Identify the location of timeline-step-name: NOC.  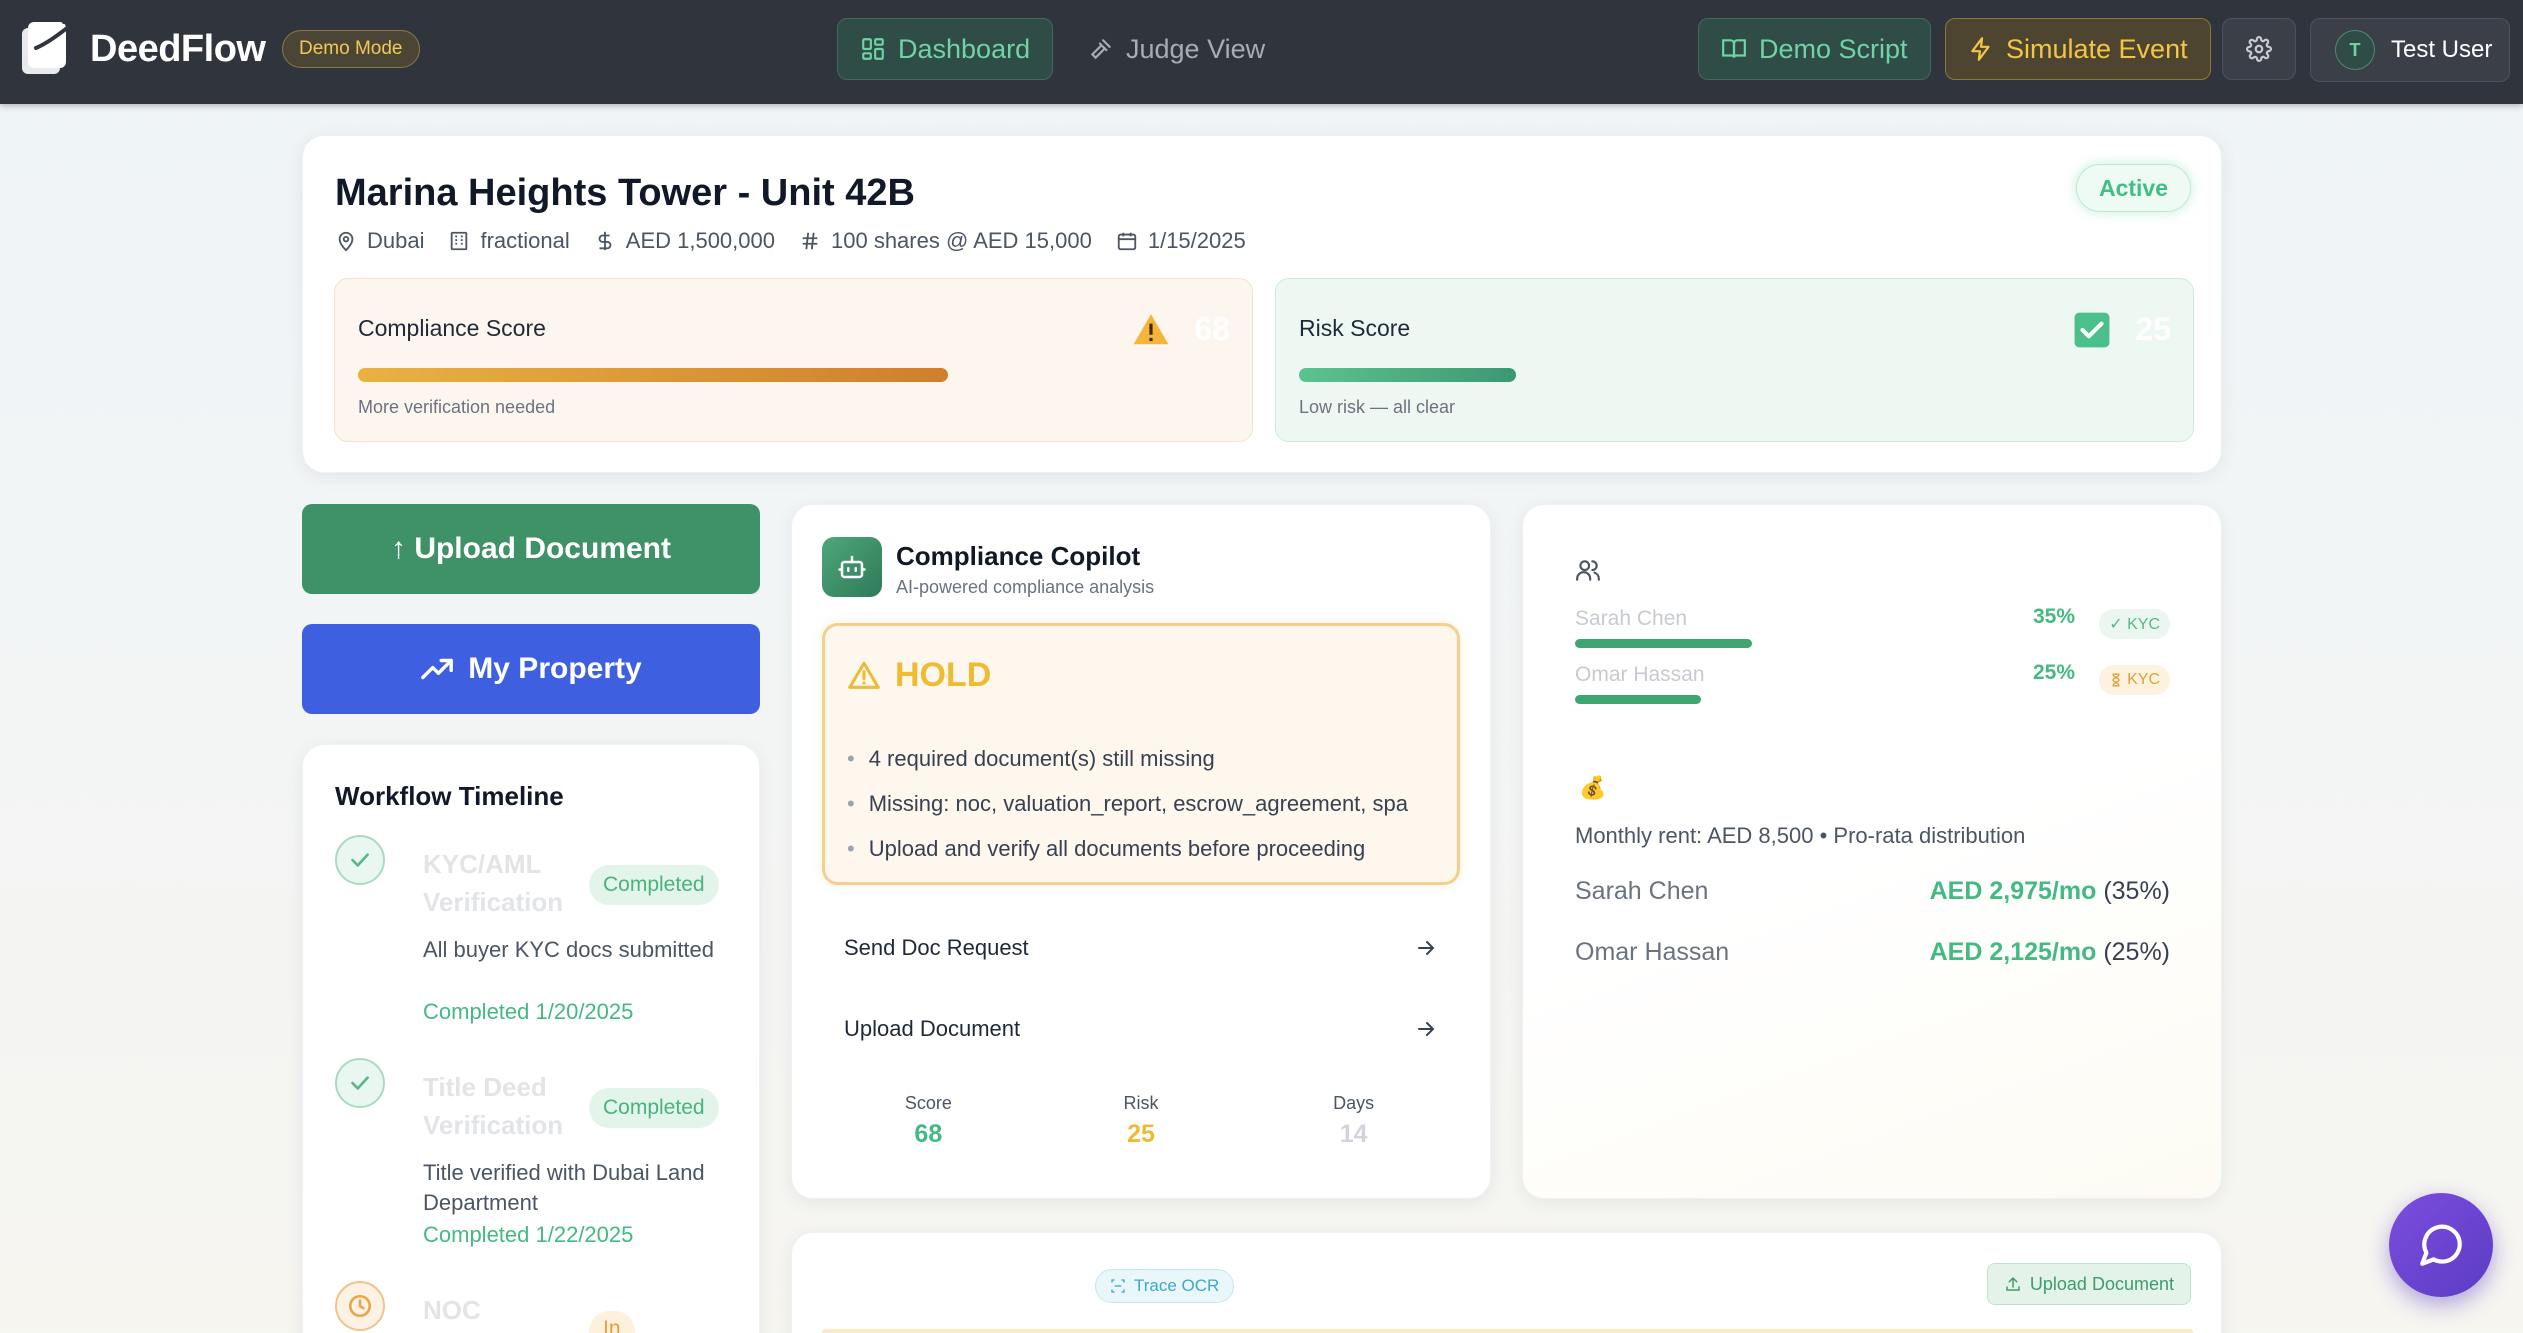
(452, 1310).